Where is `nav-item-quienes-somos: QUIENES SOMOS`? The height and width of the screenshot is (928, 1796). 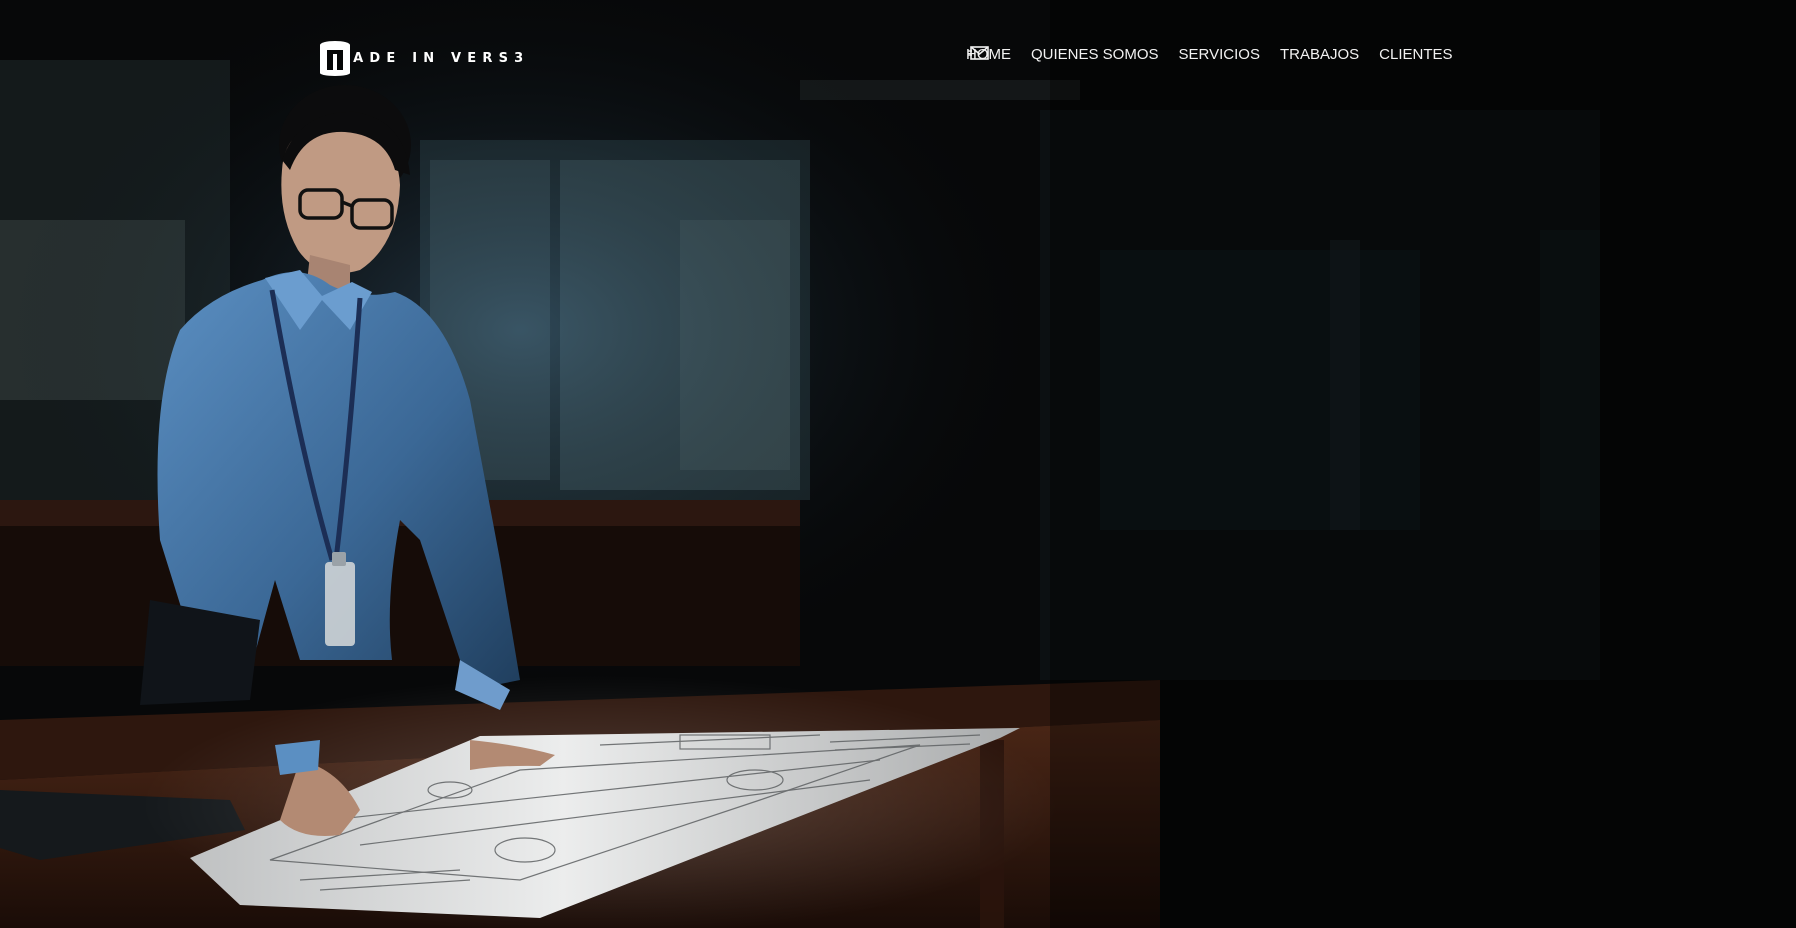
nav-item-quienes-somos: QUIENES SOMOS is located at coordinates (1095, 55).